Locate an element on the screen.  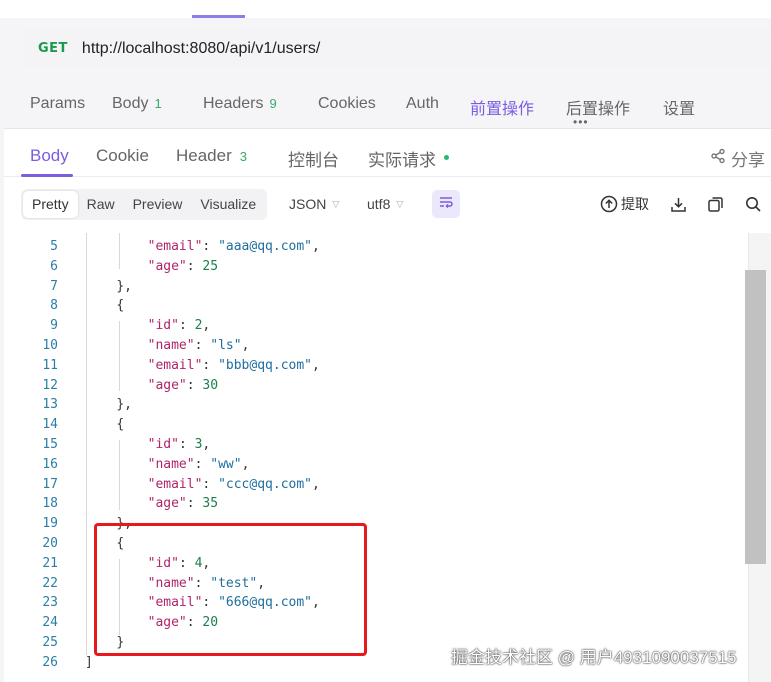
code-line: 16 "name": "ww", is located at coordinates (376, 465).